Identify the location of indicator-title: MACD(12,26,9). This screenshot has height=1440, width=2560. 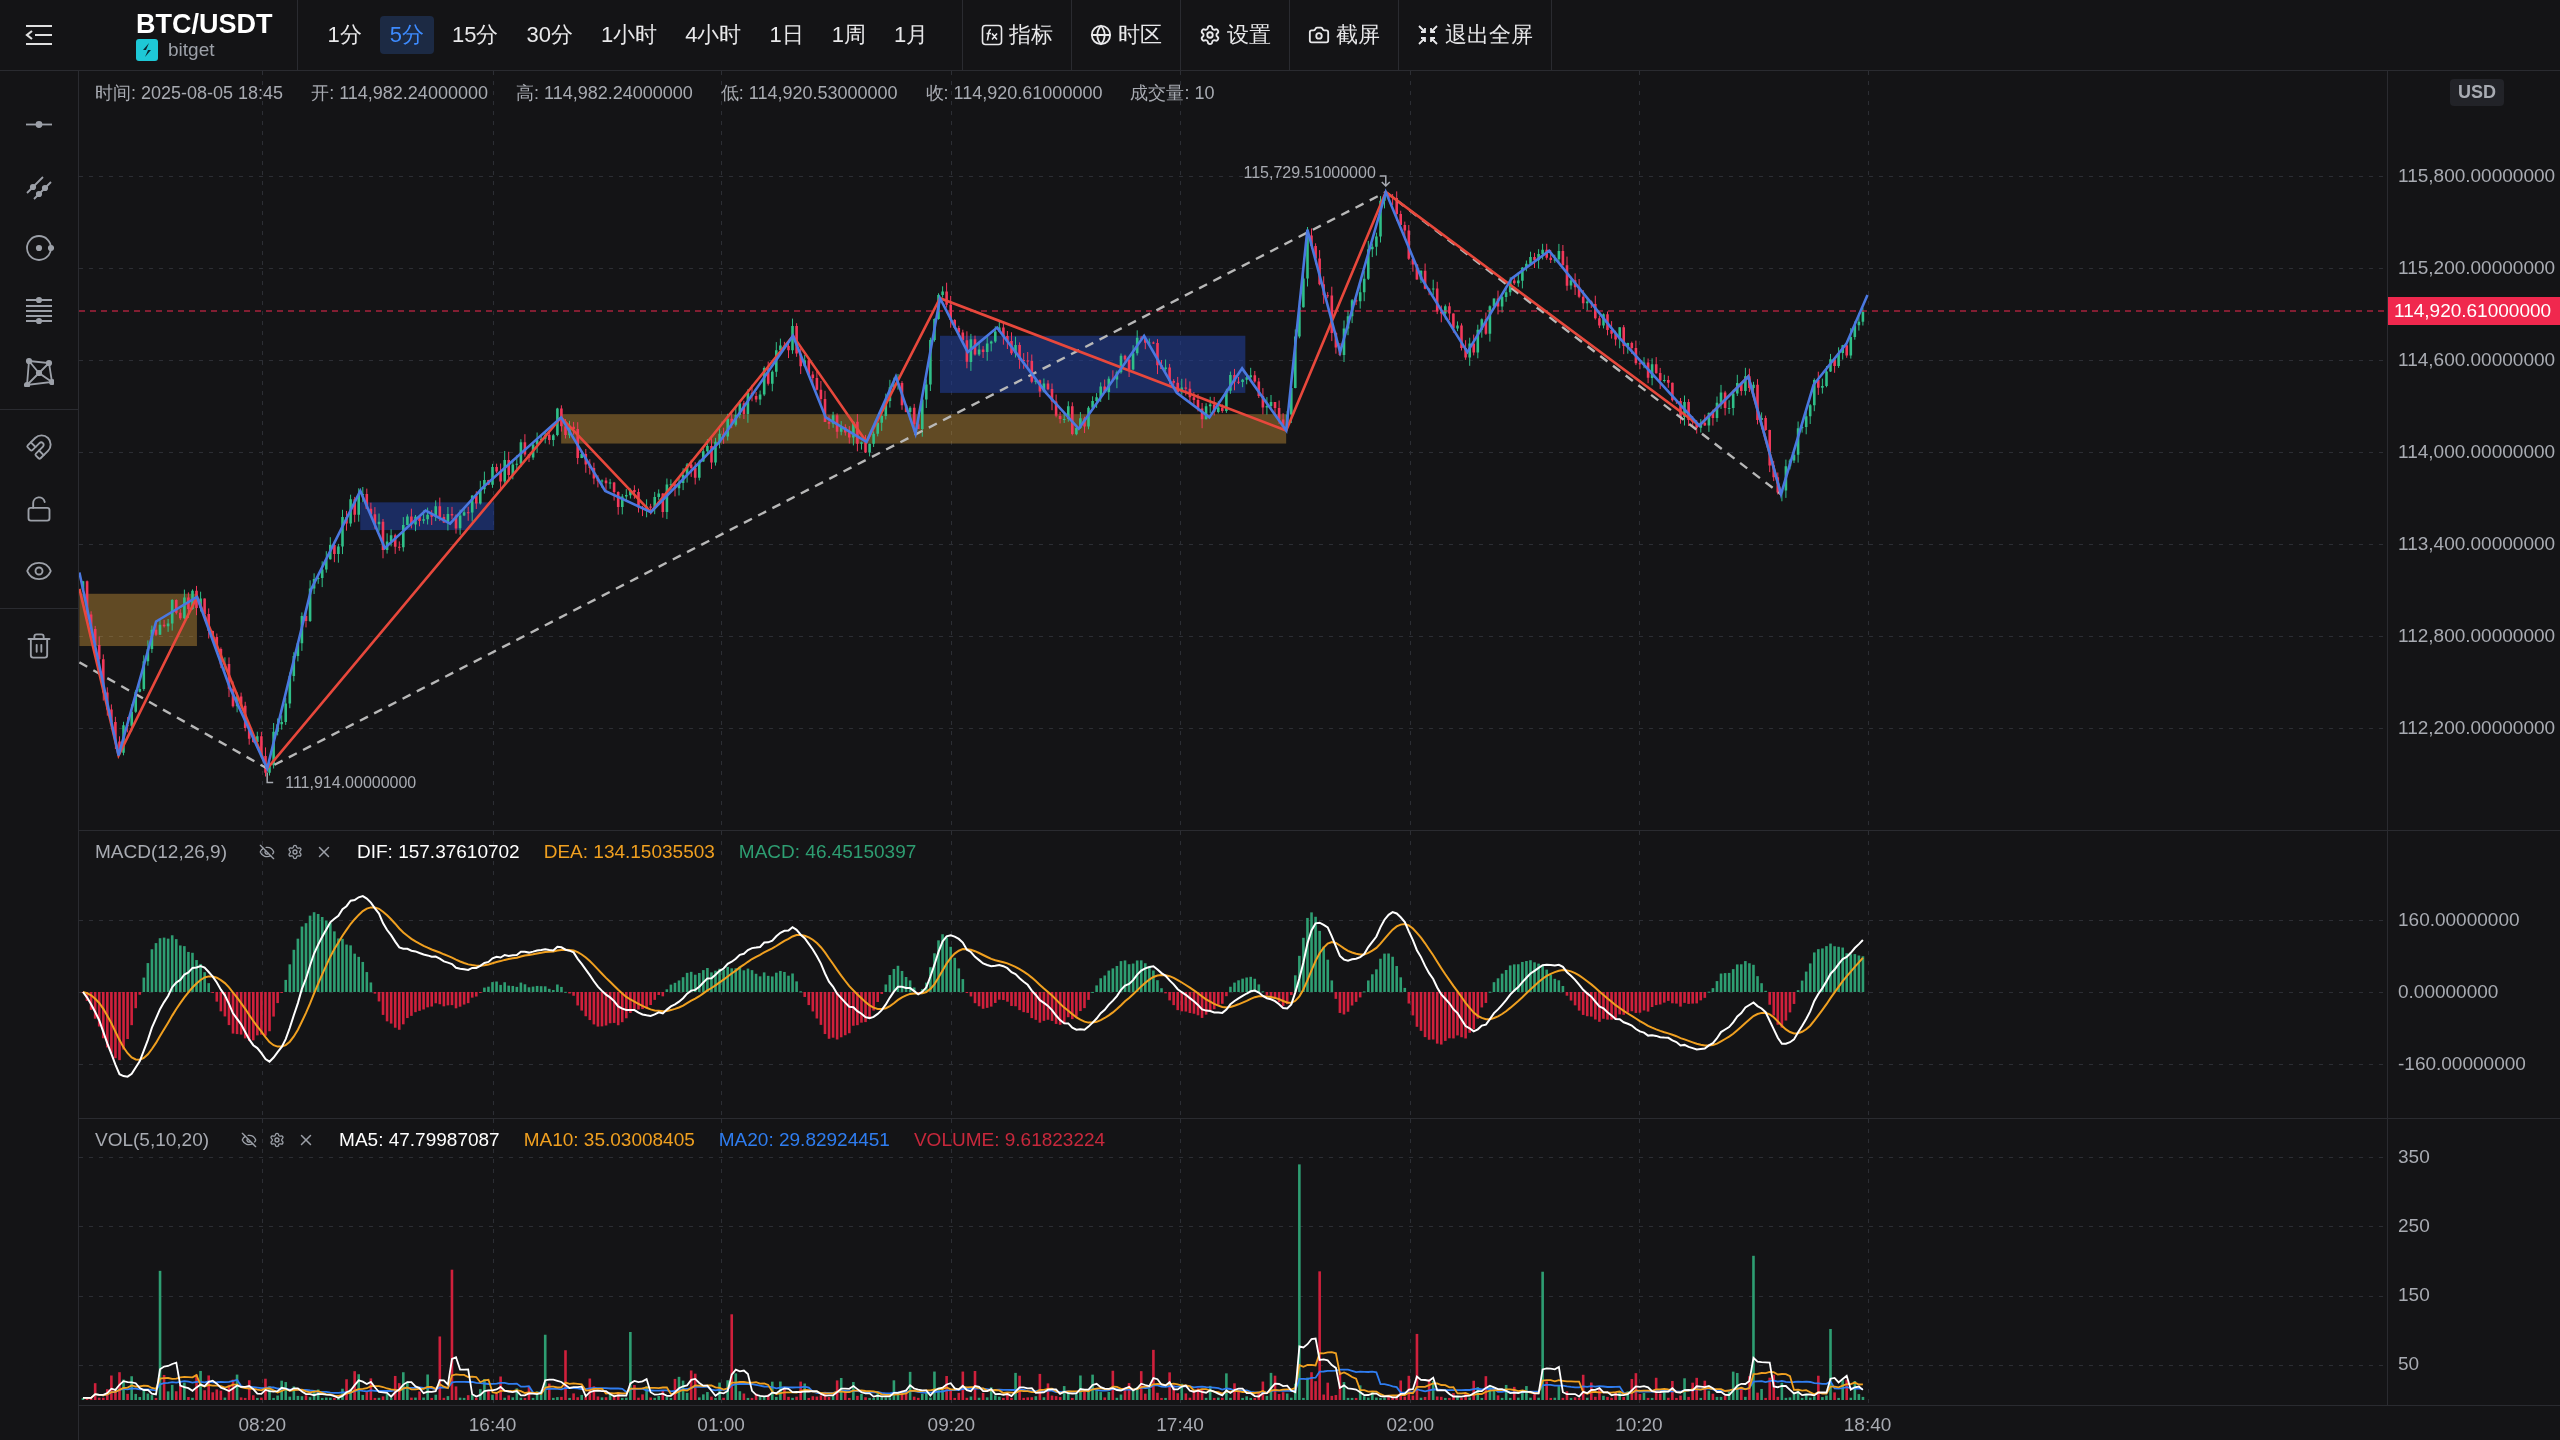
(161, 852).